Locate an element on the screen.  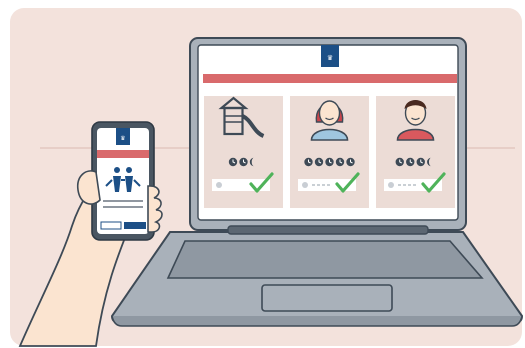
phone-banner is located at coordinates (123, 154).